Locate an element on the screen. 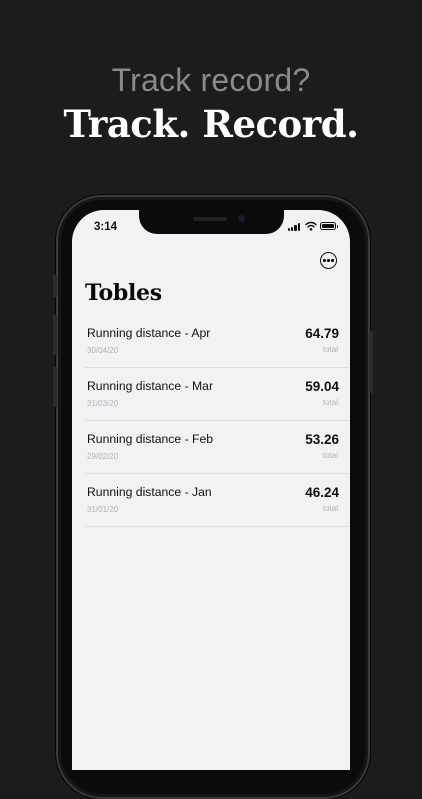 Image resolution: width=422 pixels, height=799 pixels. front-camera is located at coordinates (241, 218).